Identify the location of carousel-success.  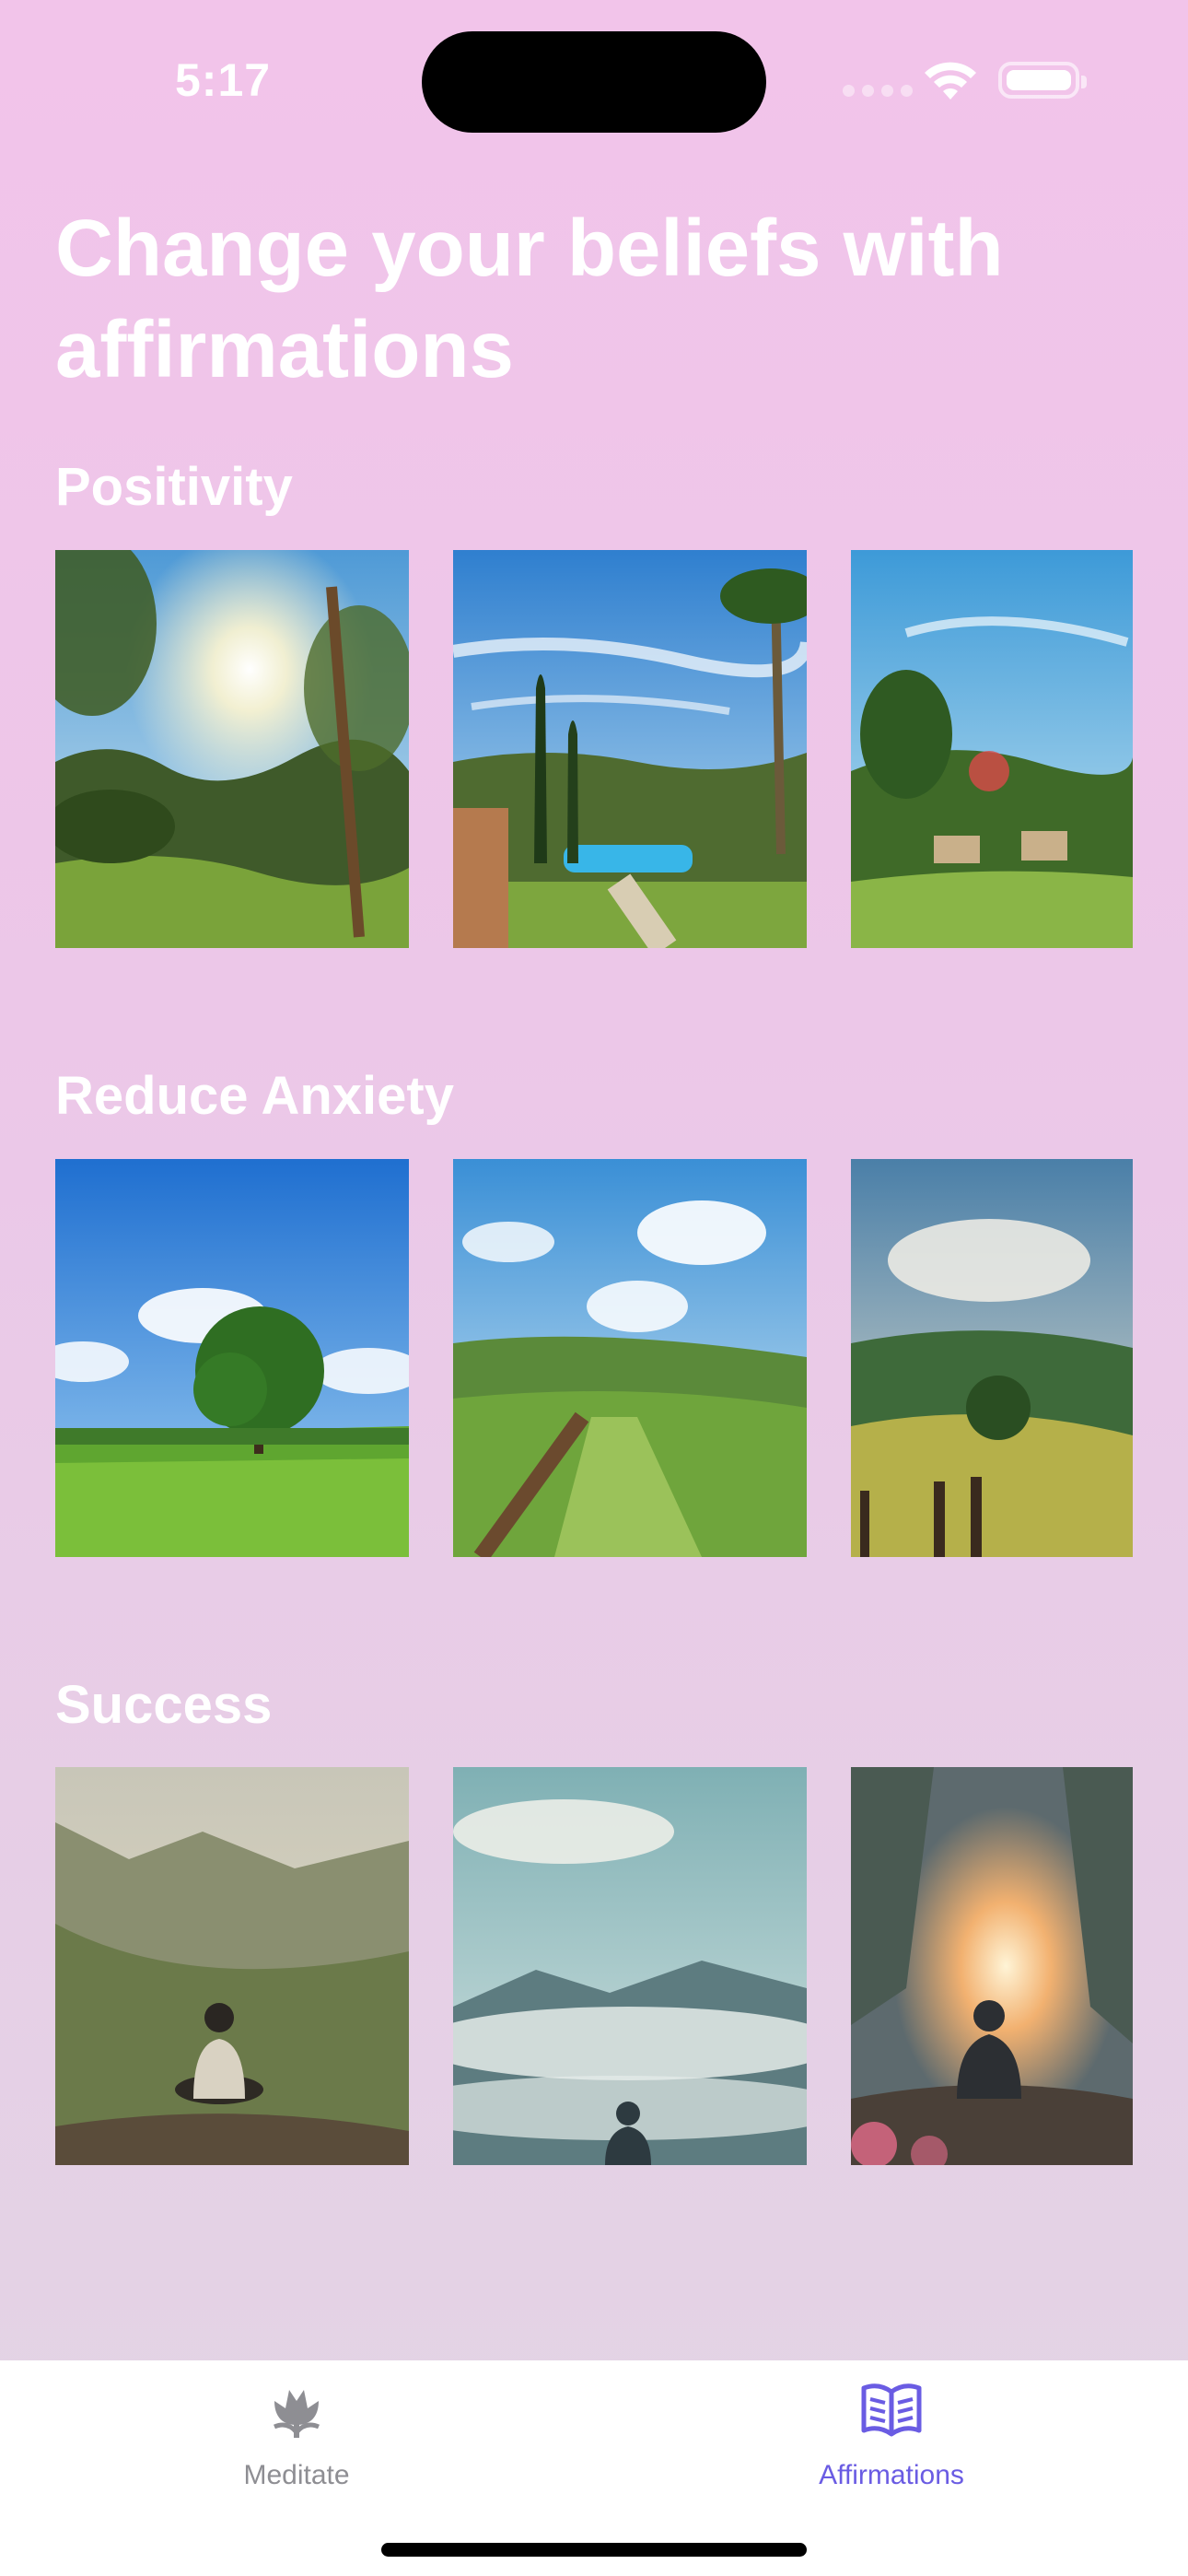
(621, 1966).